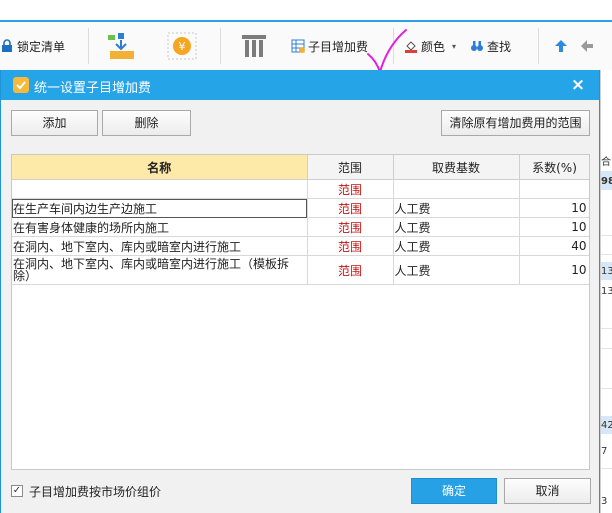  I want to click on close-icon: ×, so click(578, 85).